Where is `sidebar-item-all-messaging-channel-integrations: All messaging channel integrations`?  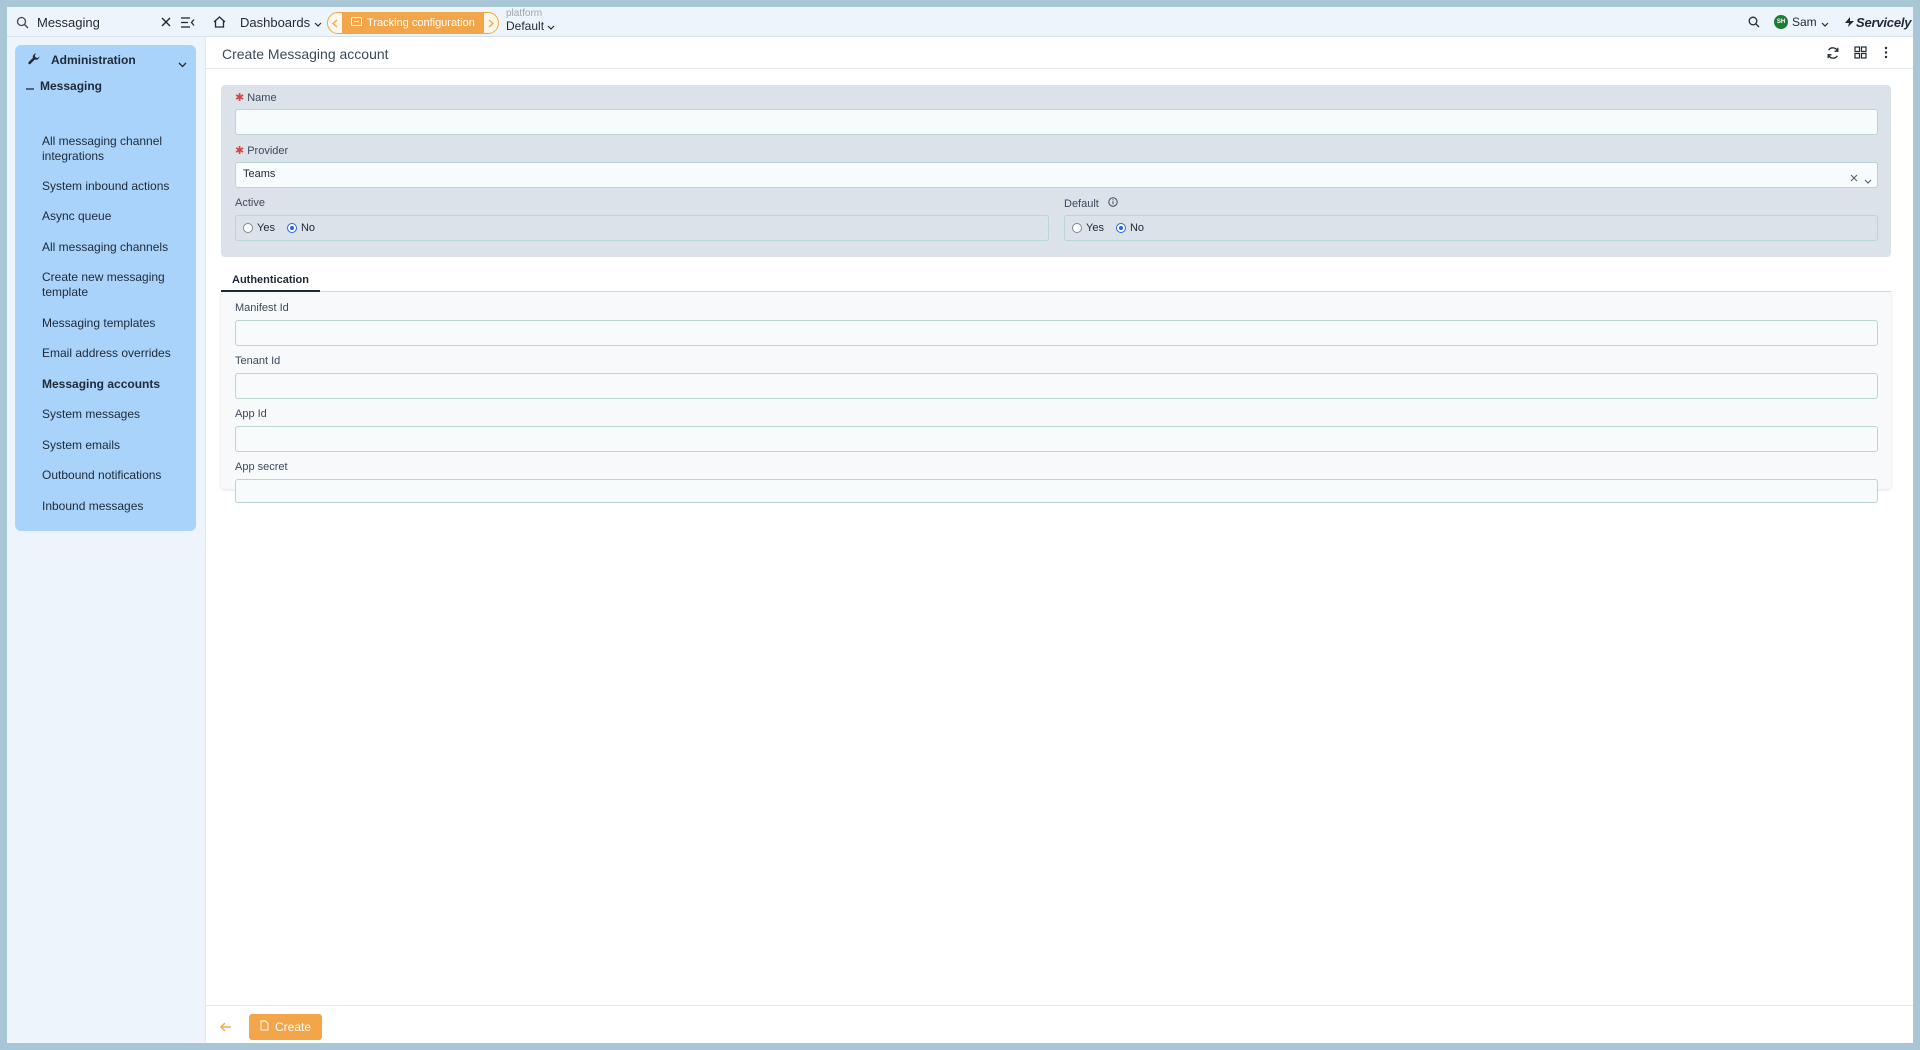 sidebar-item-all-messaging-channel-integrations: All messaging channel integrations is located at coordinates (112, 149).